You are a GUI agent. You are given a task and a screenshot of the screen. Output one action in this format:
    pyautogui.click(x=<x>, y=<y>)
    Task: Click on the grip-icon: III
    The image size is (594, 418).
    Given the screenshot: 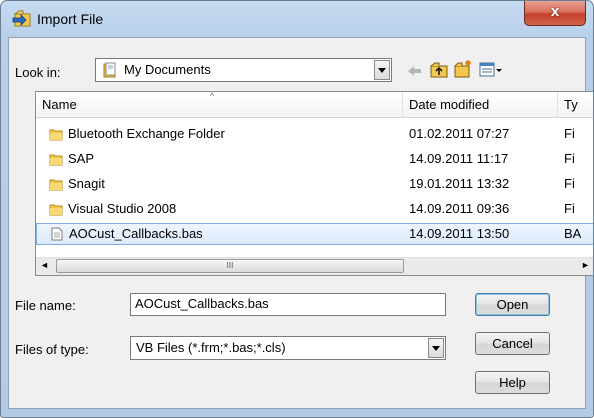 What is the action you would take?
    pyautogui.click(x=230, y=265)
    